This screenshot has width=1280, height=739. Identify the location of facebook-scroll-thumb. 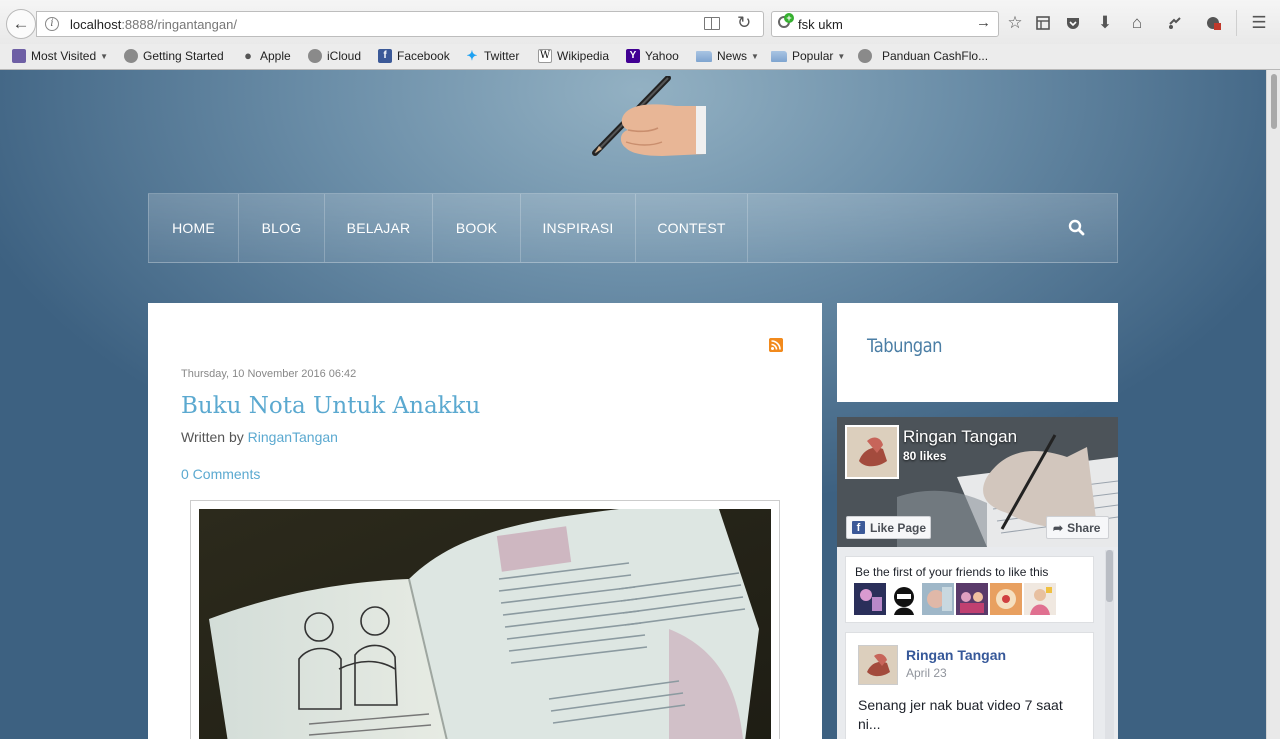
(1109, 576).